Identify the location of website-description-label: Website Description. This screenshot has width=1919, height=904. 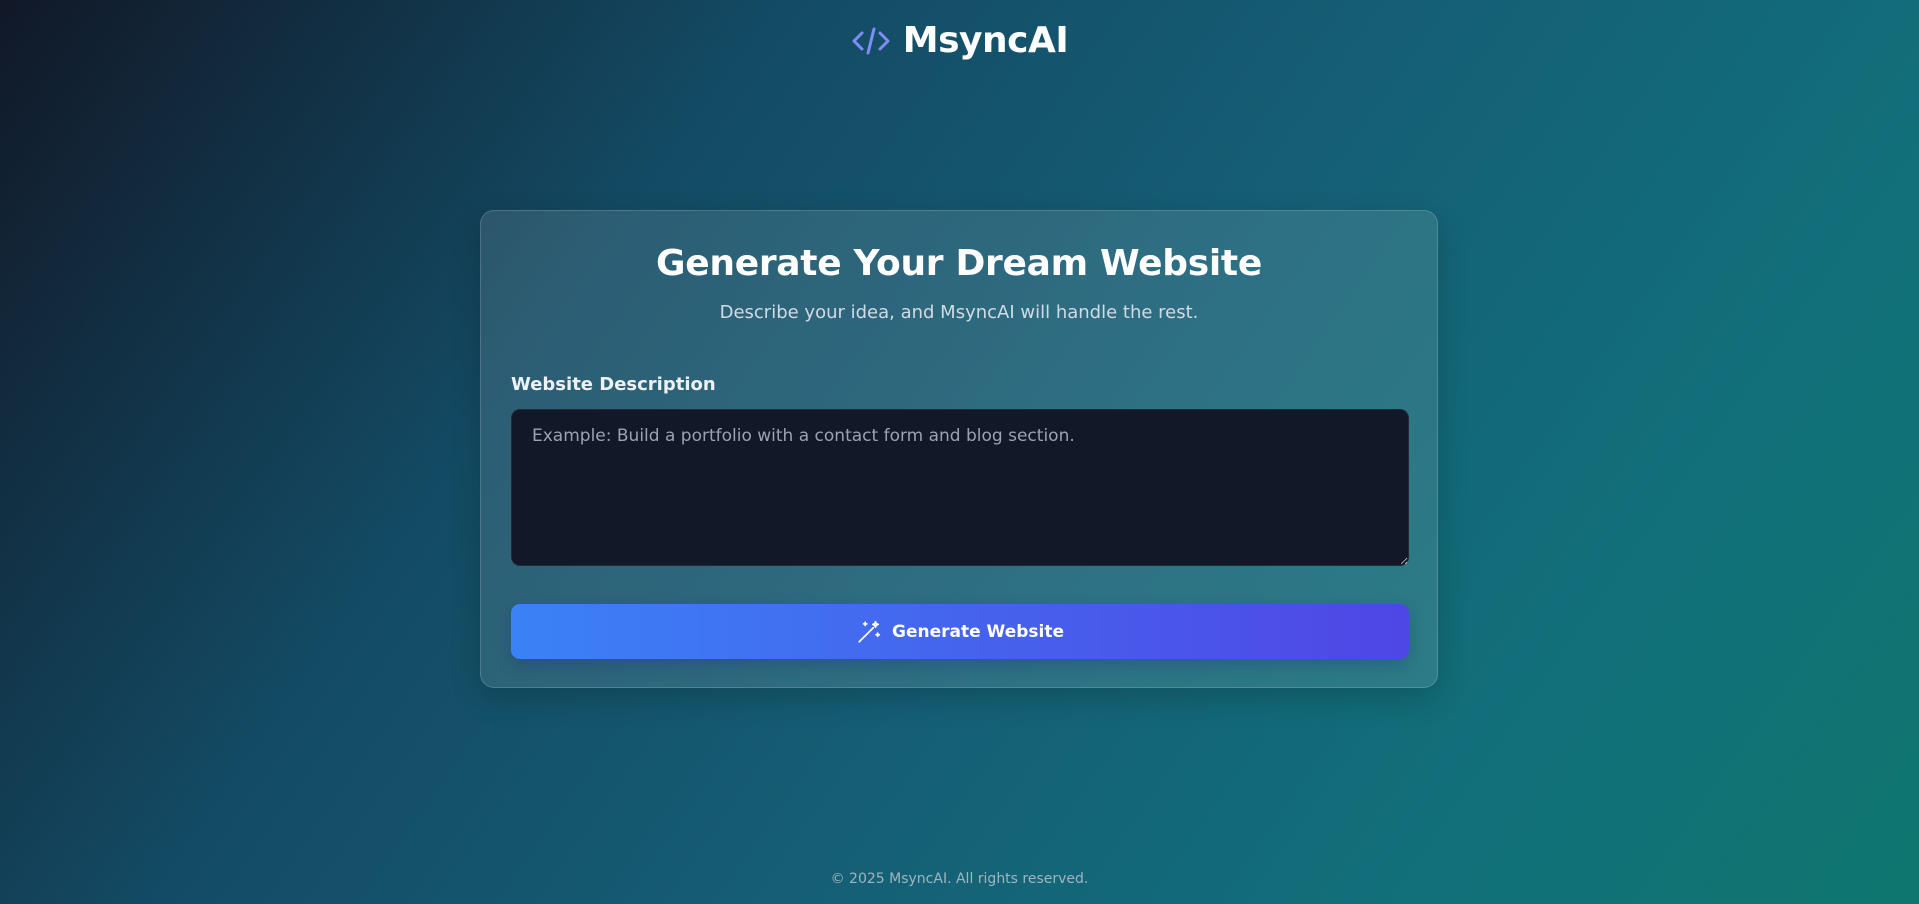
(613, 384).